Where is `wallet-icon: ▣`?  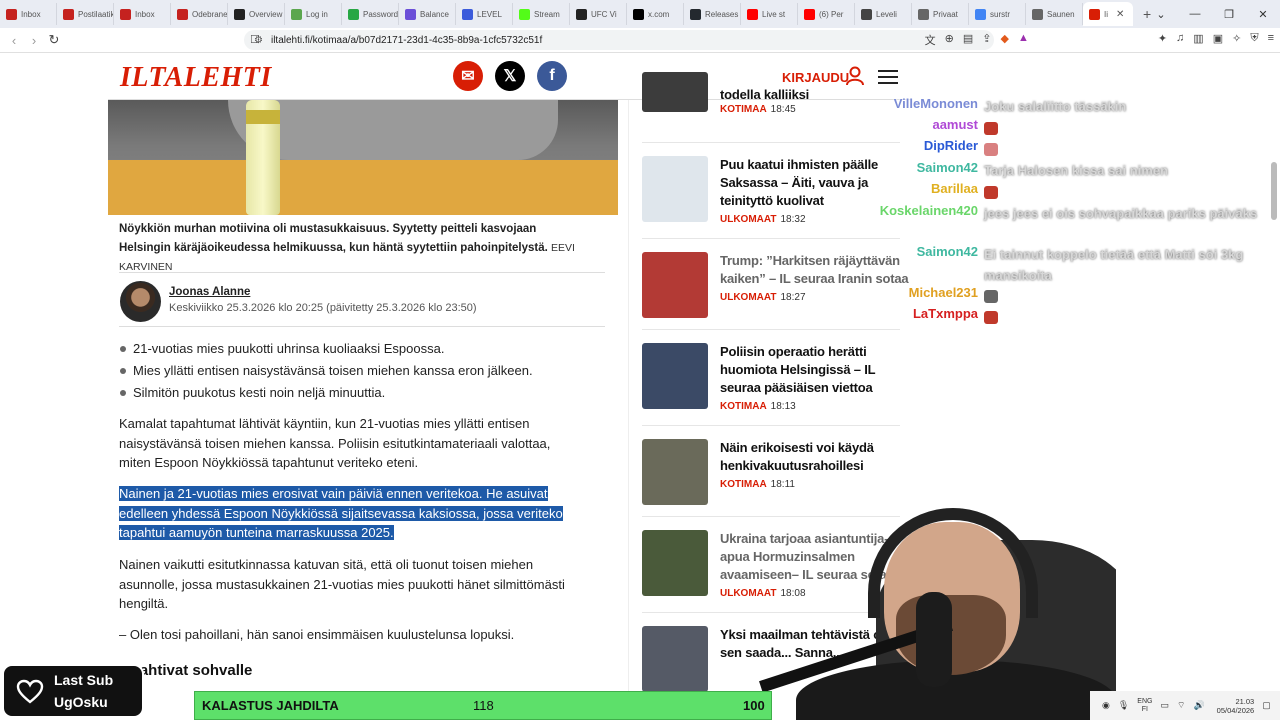 wallet-icon: ▣ is located at coordinates (1218, 40).